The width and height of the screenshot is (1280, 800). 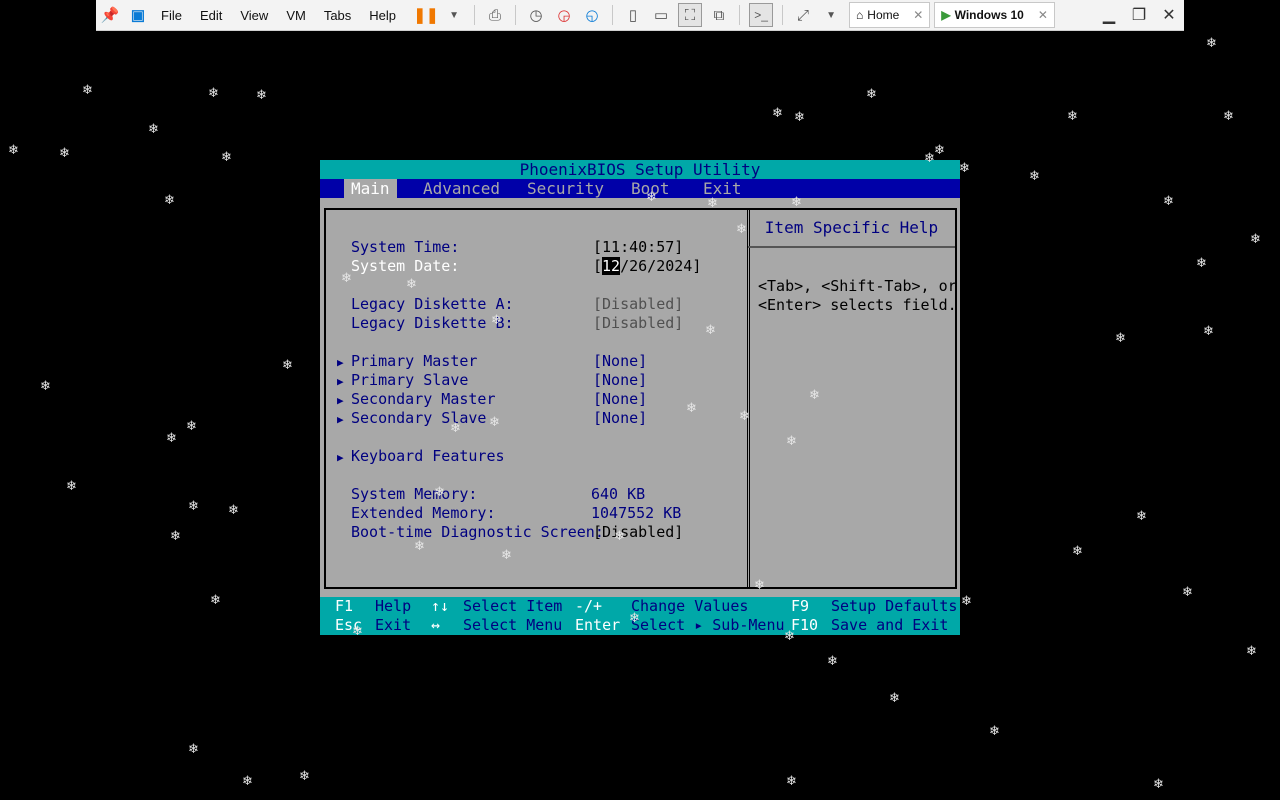 What do you see at coordinates (414, 361) in the screenshot?
I see `primary-master-label: Primary Master` at bounding box center [414, 361].